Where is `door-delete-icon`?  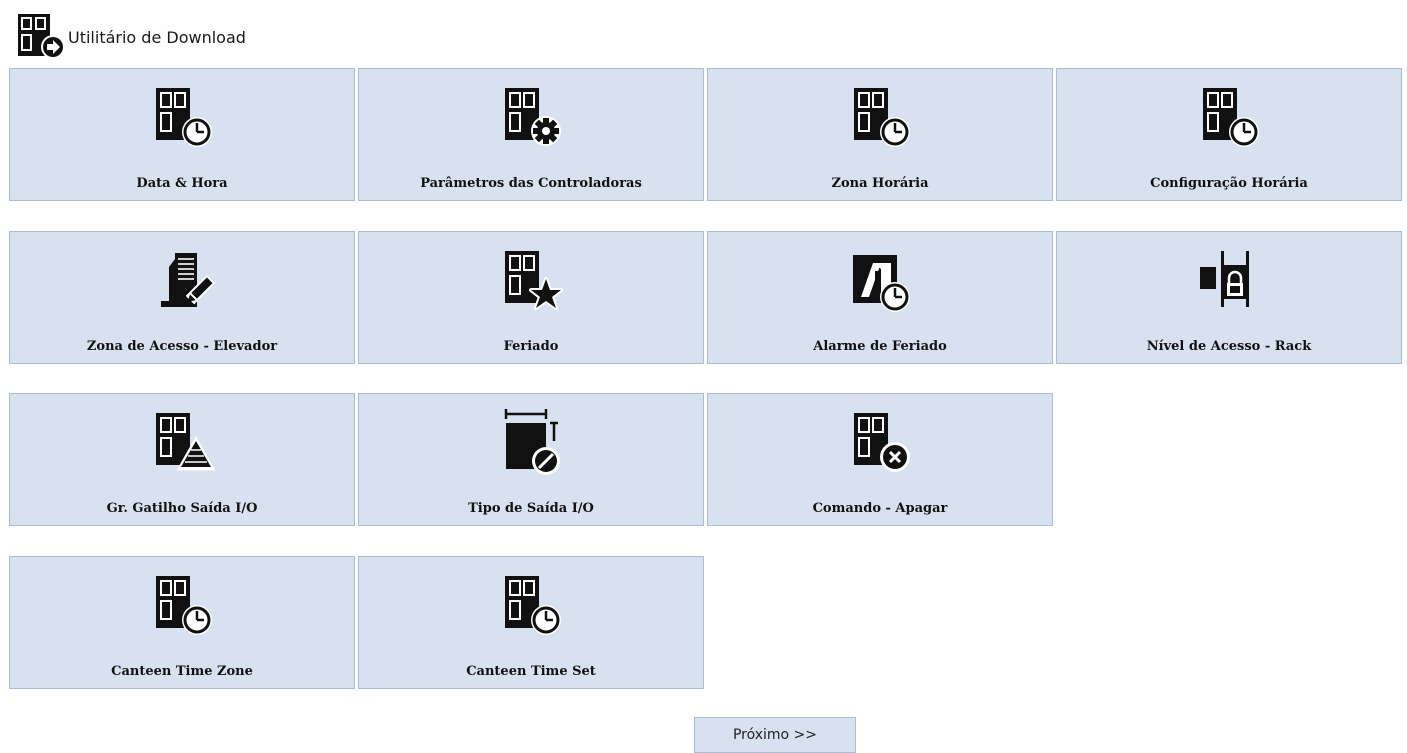 door-delete-icon is located at coordinates (880, 442).